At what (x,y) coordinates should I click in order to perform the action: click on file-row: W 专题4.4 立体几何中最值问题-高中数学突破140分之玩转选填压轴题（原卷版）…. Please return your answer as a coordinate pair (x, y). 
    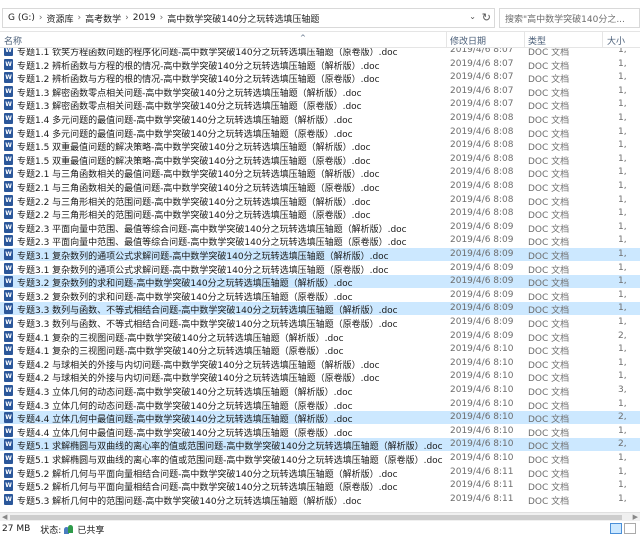
    Looking at the image, I should click on (320, 432).